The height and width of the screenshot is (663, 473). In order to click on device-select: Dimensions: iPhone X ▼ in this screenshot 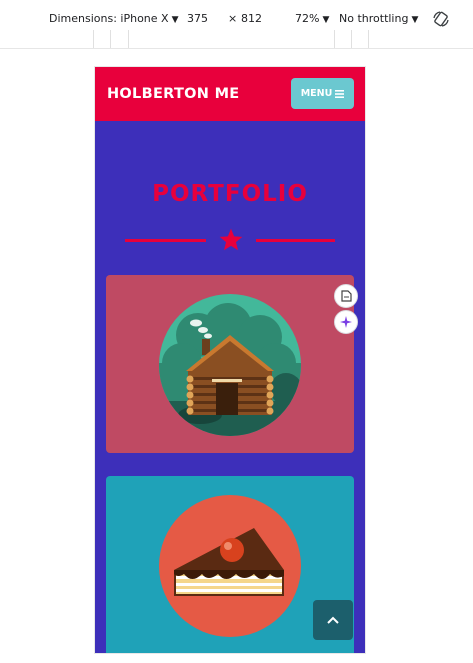, I will do `click(114, 18)`.